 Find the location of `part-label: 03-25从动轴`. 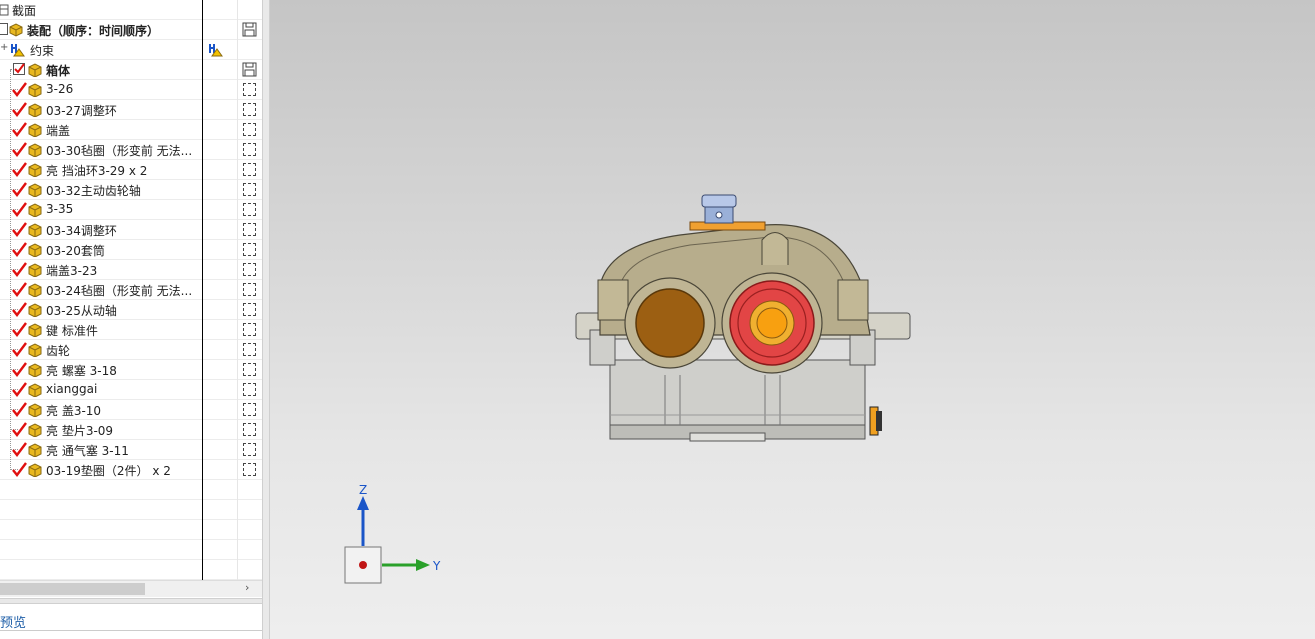

part-label: 03-25从动轴 is located at coordinates (81, 311).